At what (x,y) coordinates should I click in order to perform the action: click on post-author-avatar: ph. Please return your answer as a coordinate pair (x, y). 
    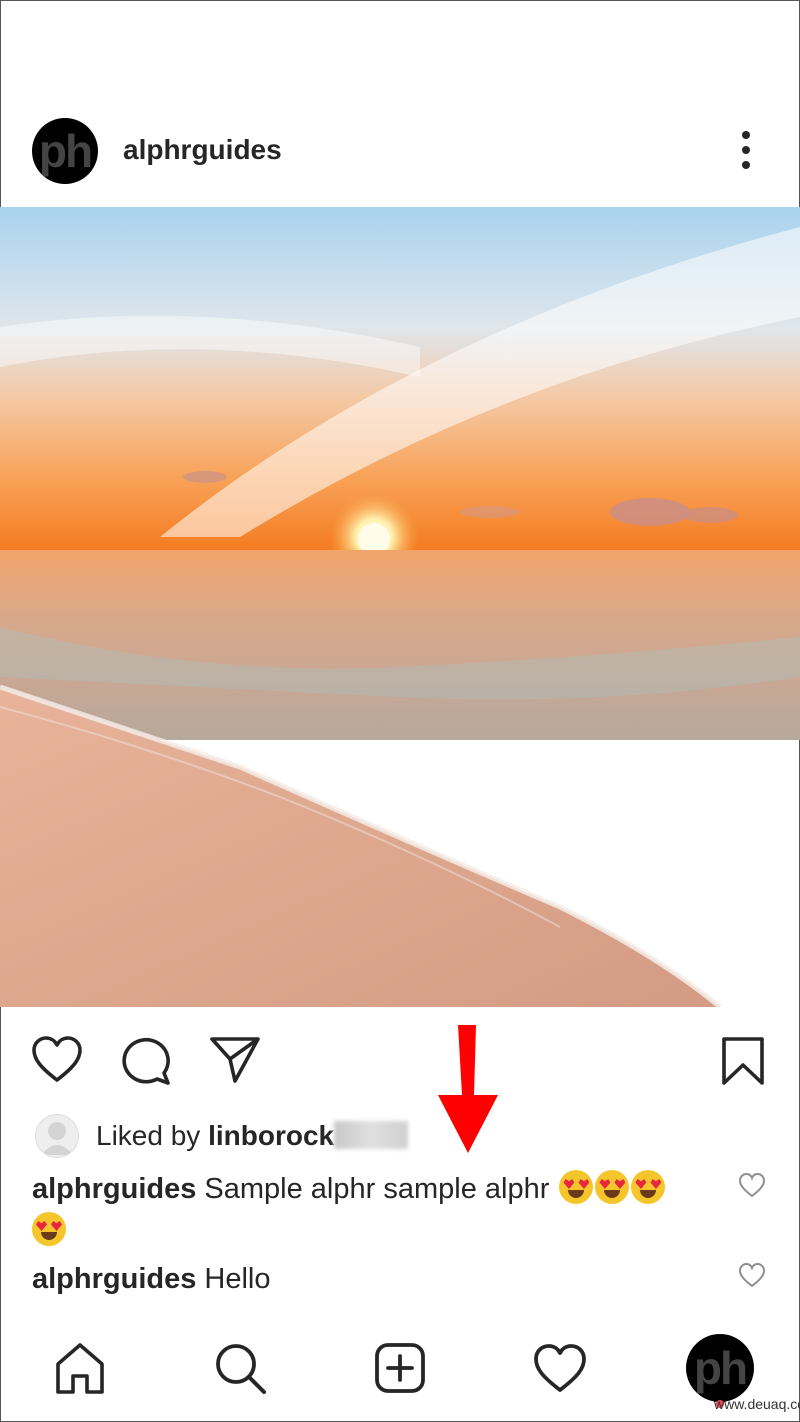
    Looking at the image, I should click on (65, 151).